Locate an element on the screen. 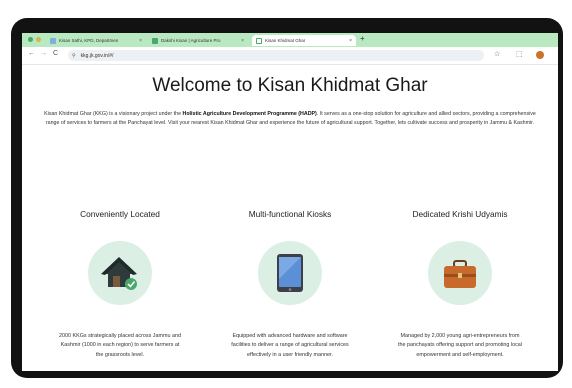  profile-avatar is located at coordinates (540, 55).